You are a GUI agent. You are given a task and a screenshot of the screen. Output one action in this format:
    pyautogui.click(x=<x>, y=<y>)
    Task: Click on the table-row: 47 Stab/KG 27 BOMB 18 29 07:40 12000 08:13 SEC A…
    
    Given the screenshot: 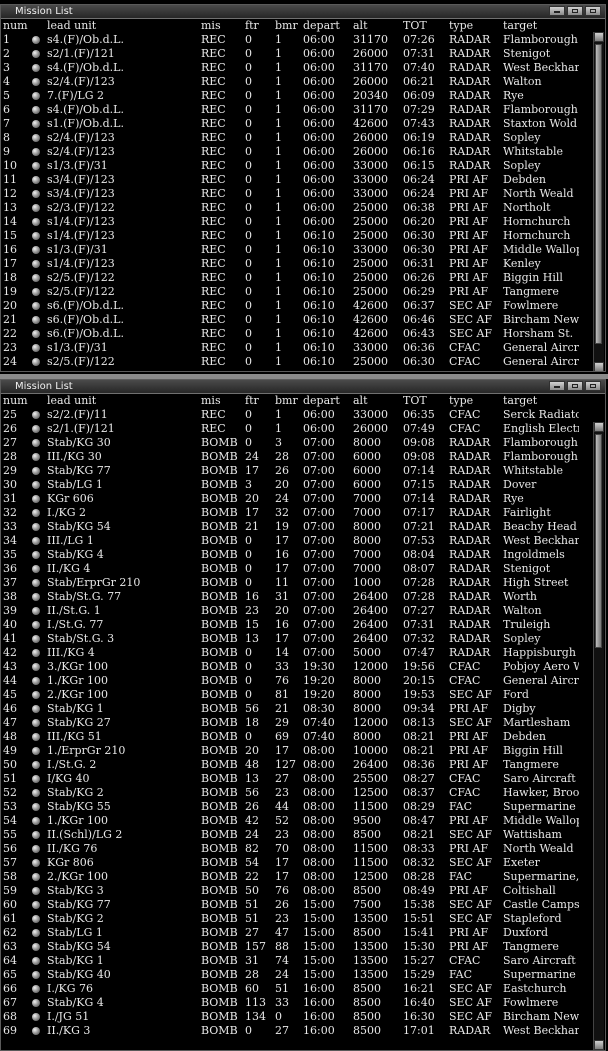 What is the action you would take?
    pyautogui.click(x=303, y=723)
    